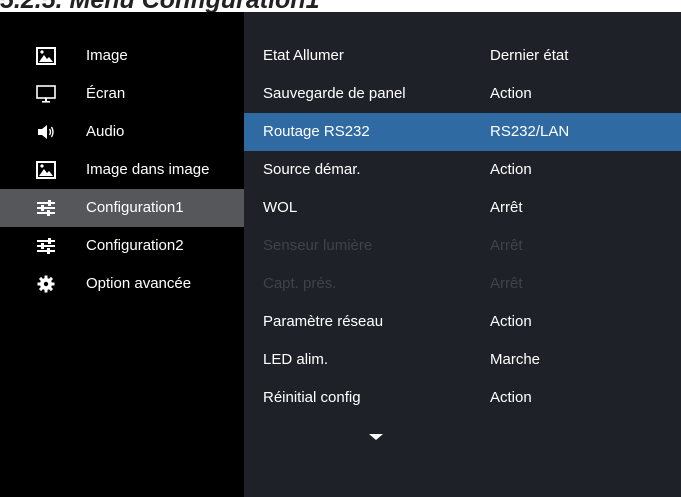 This screenshot has height=497, width=681. What do you see at coordinates (280, 207) in the screenshot?
I see `setting-name: WOL` at bounding box center [280, 207].